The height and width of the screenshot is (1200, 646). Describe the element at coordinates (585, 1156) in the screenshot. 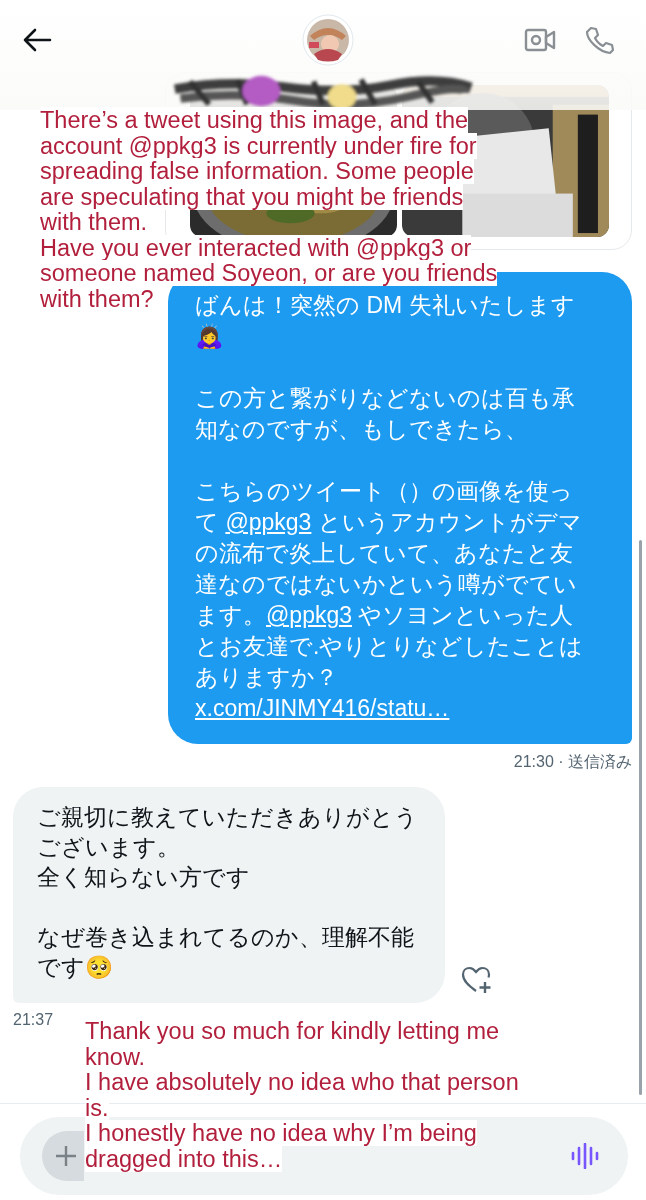

I see `voice-message-button` at that location.